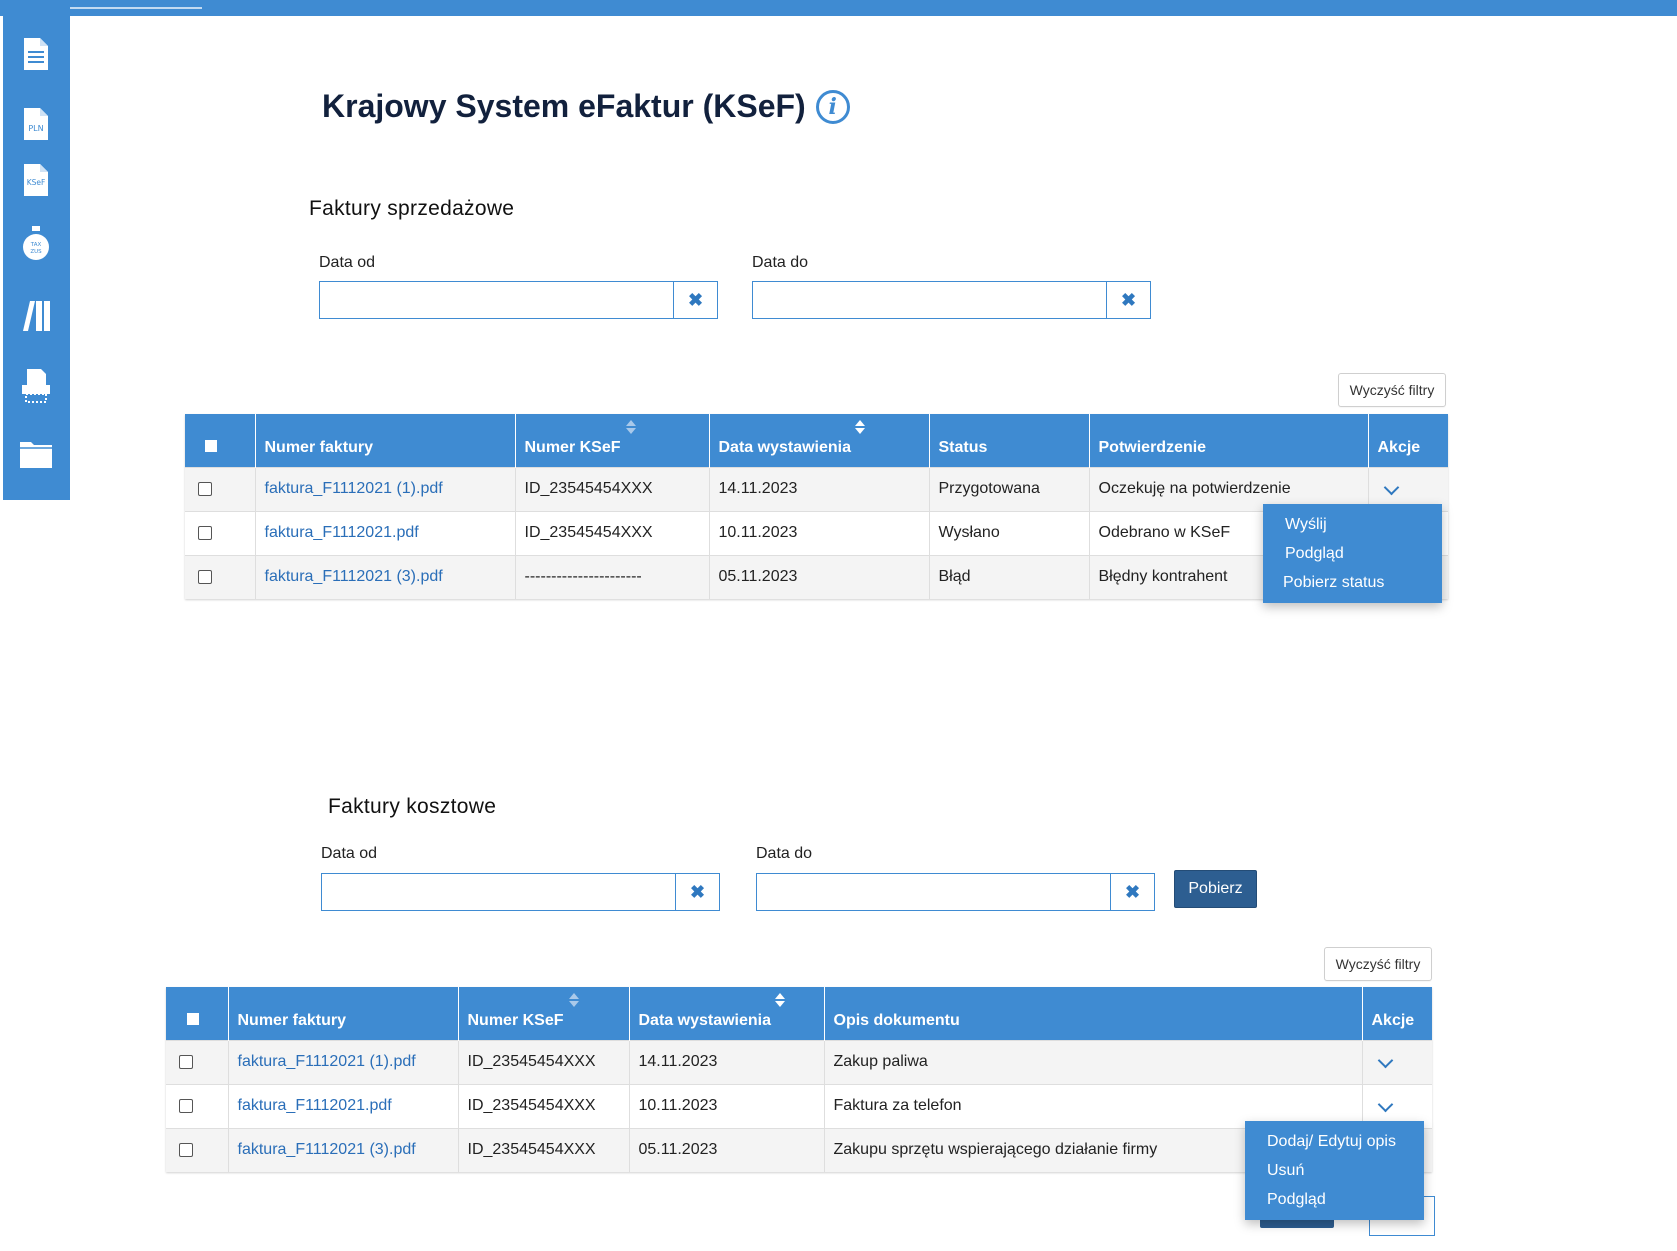 The width and height of the screenshot is (1677, 1251). Describe the element at coordinates (612, 576) in the screenshot. I see `ksef-number: ----------------------` at that location.